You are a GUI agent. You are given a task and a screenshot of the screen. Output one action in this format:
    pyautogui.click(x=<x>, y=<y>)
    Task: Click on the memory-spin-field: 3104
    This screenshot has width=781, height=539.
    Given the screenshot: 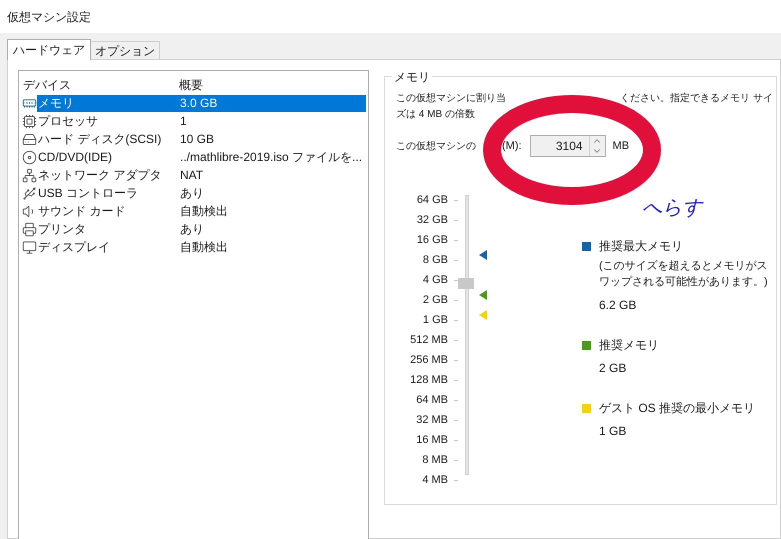 What is the action you would take?
    pyautogui.click(x=568, y=146)
    